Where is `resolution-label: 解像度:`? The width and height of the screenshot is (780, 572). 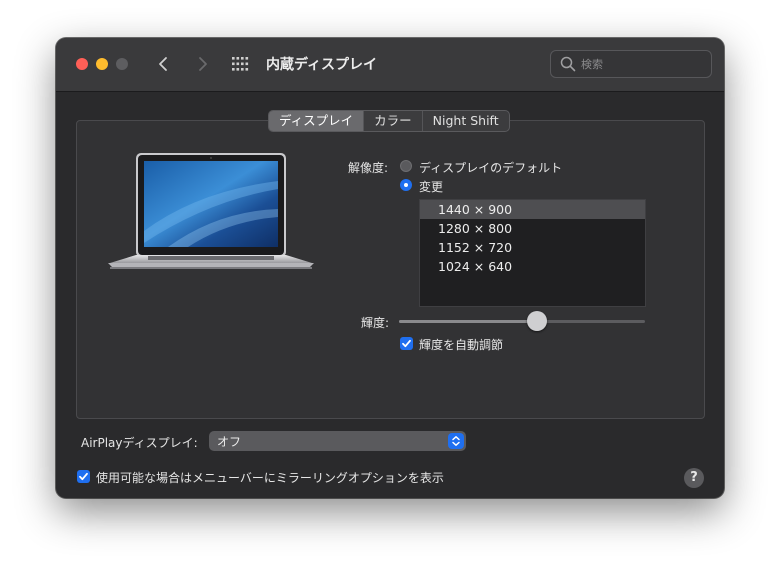
resolution-label: 解像度: is located at coordinates (368, 168).